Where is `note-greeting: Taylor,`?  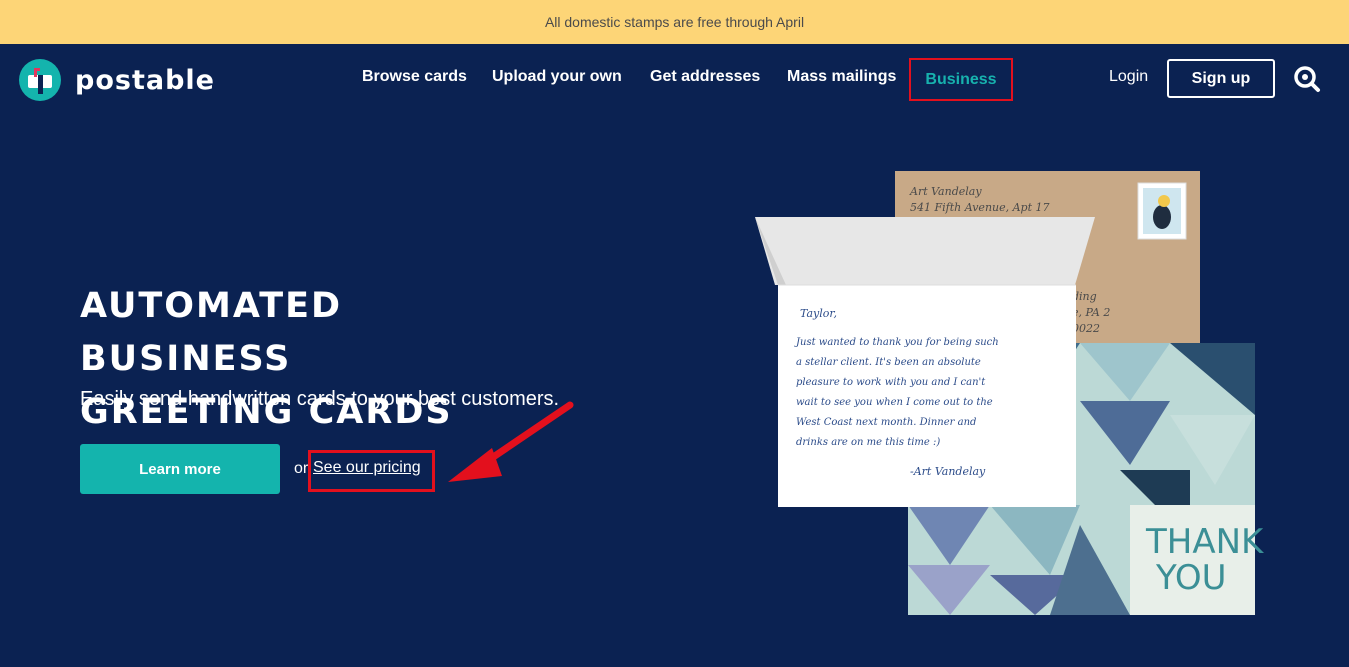 note-greeting: Taylor, is located at coordinates (818, 313).